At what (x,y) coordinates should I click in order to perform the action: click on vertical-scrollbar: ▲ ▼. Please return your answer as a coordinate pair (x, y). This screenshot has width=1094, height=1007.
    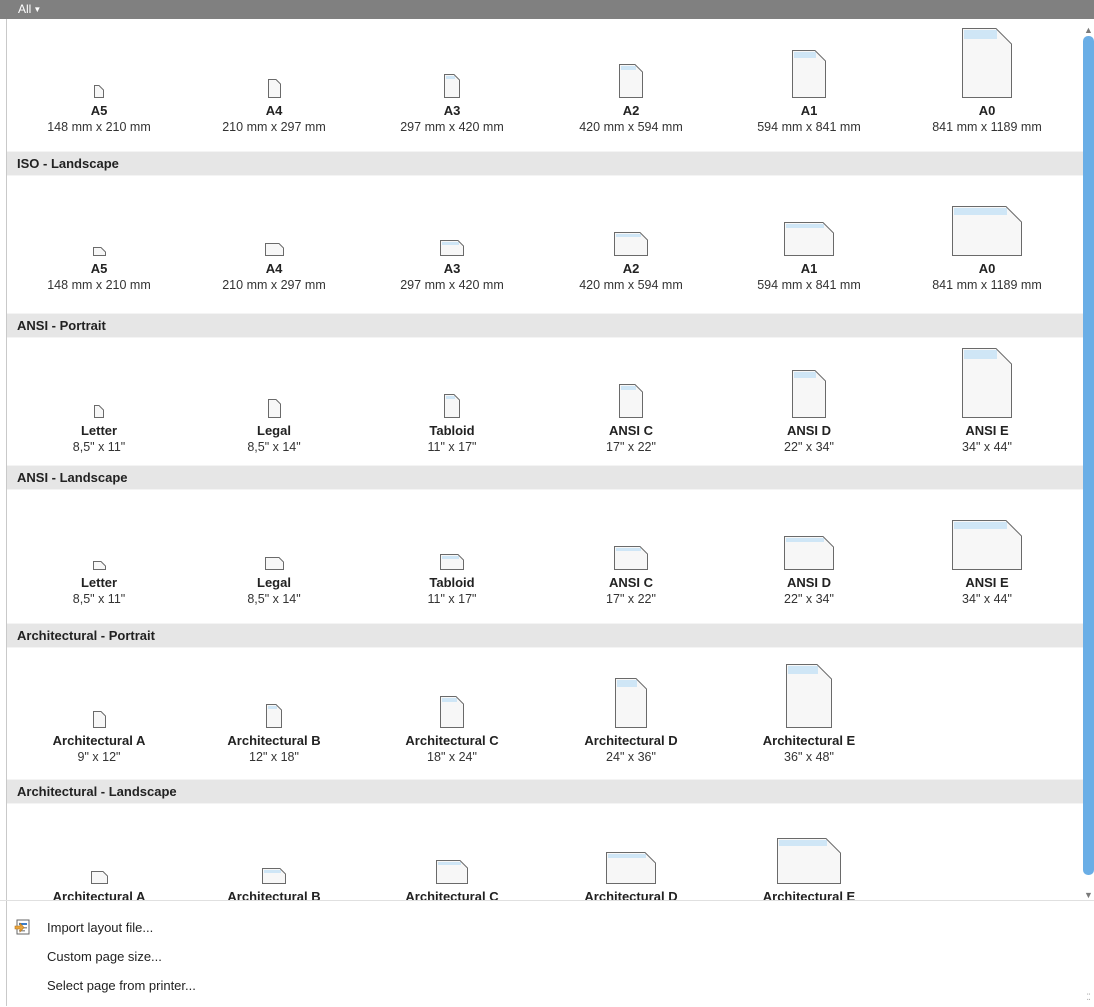
    Looking at the image, I should click on (1088, 459).